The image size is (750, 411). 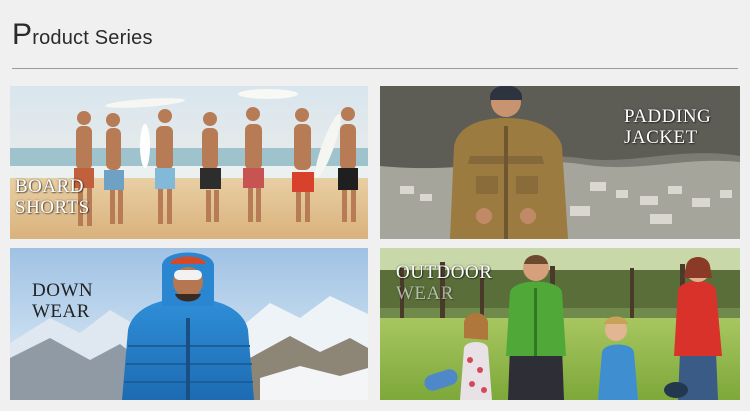 I want to click on category-label-line: BOARD, so click(x=50, y=186).